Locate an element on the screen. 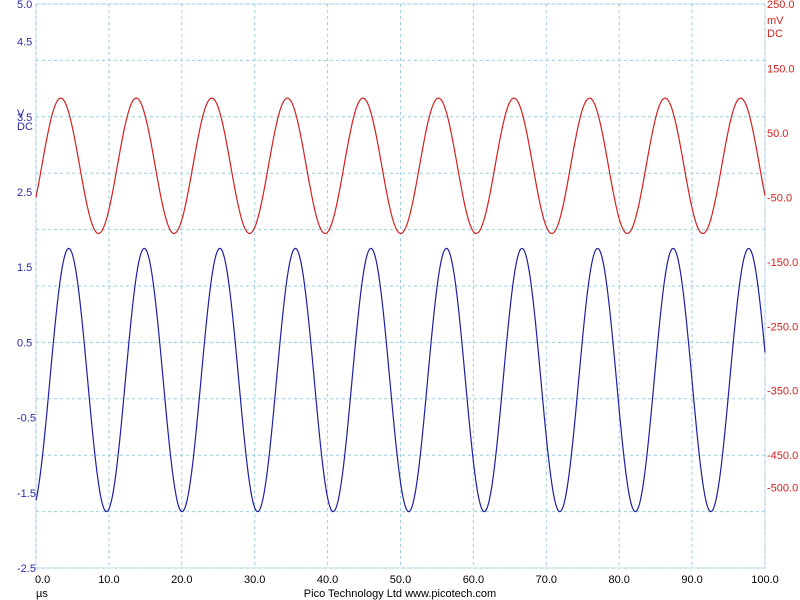 Image resolution: width=800 pixels, height=600 pixels. x-tick-label: 10.0 is located at coordinates (108, 580).